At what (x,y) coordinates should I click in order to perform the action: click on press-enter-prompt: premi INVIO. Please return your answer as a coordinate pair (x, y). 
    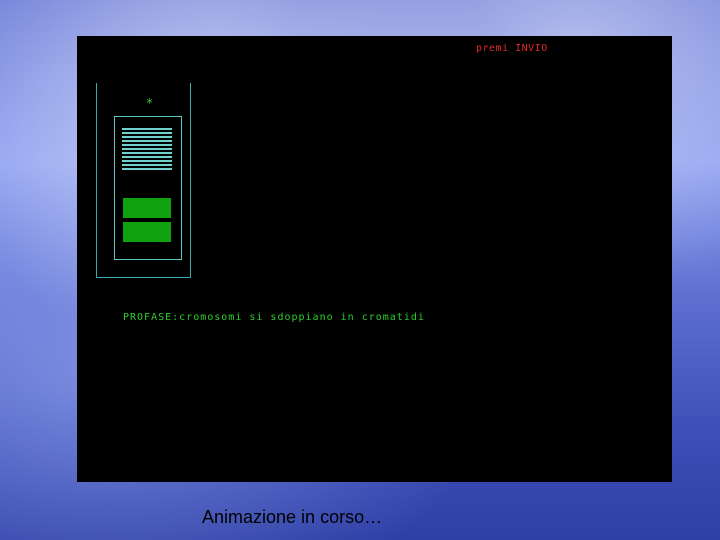
    Looking at the image, I should click on (512, 48).